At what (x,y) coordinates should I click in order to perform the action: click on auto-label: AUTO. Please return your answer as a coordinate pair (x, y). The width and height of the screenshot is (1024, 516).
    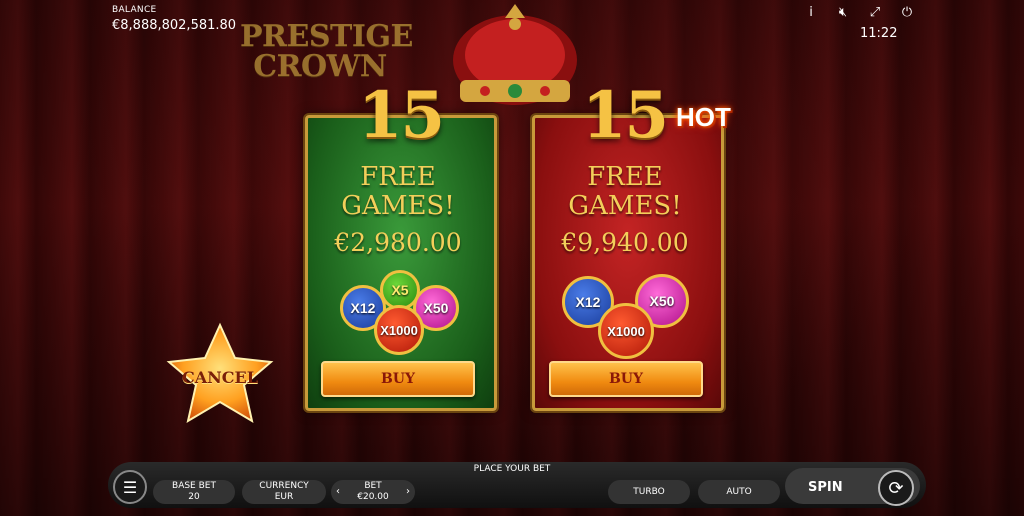
    Looking at the image, I should click on (739, 491).